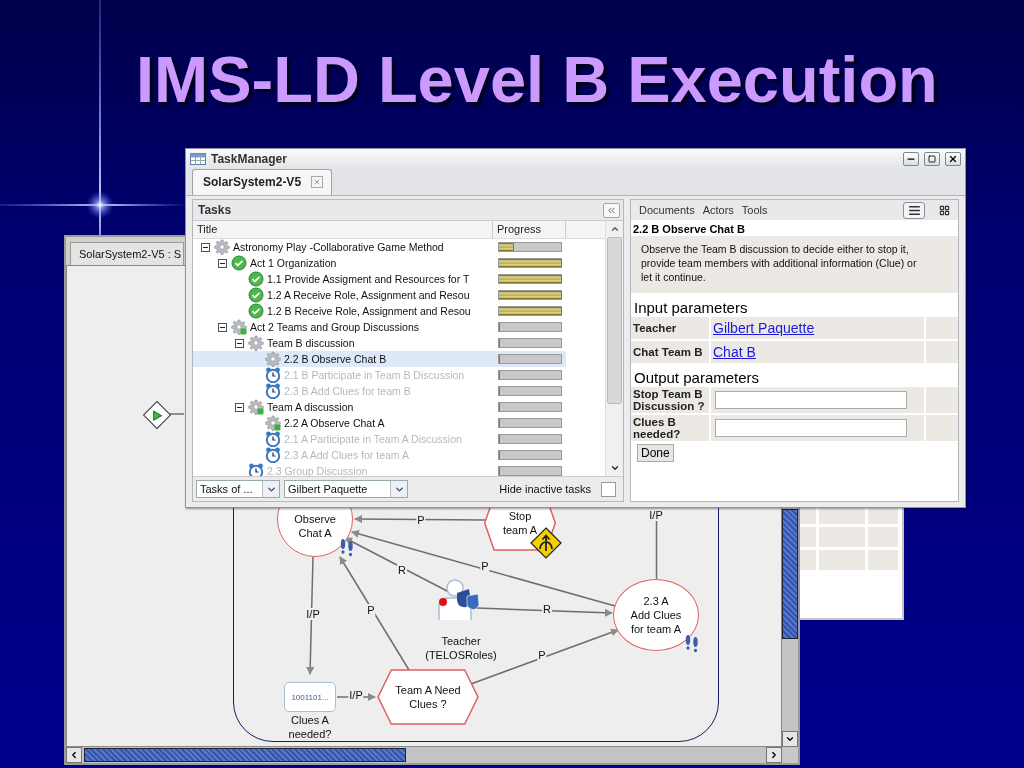  What do you see at coordinates (670, 400) in the screenshot?
I see `parameter-name: Stop Team B Discussion ?` at bounding box center [670, 400].